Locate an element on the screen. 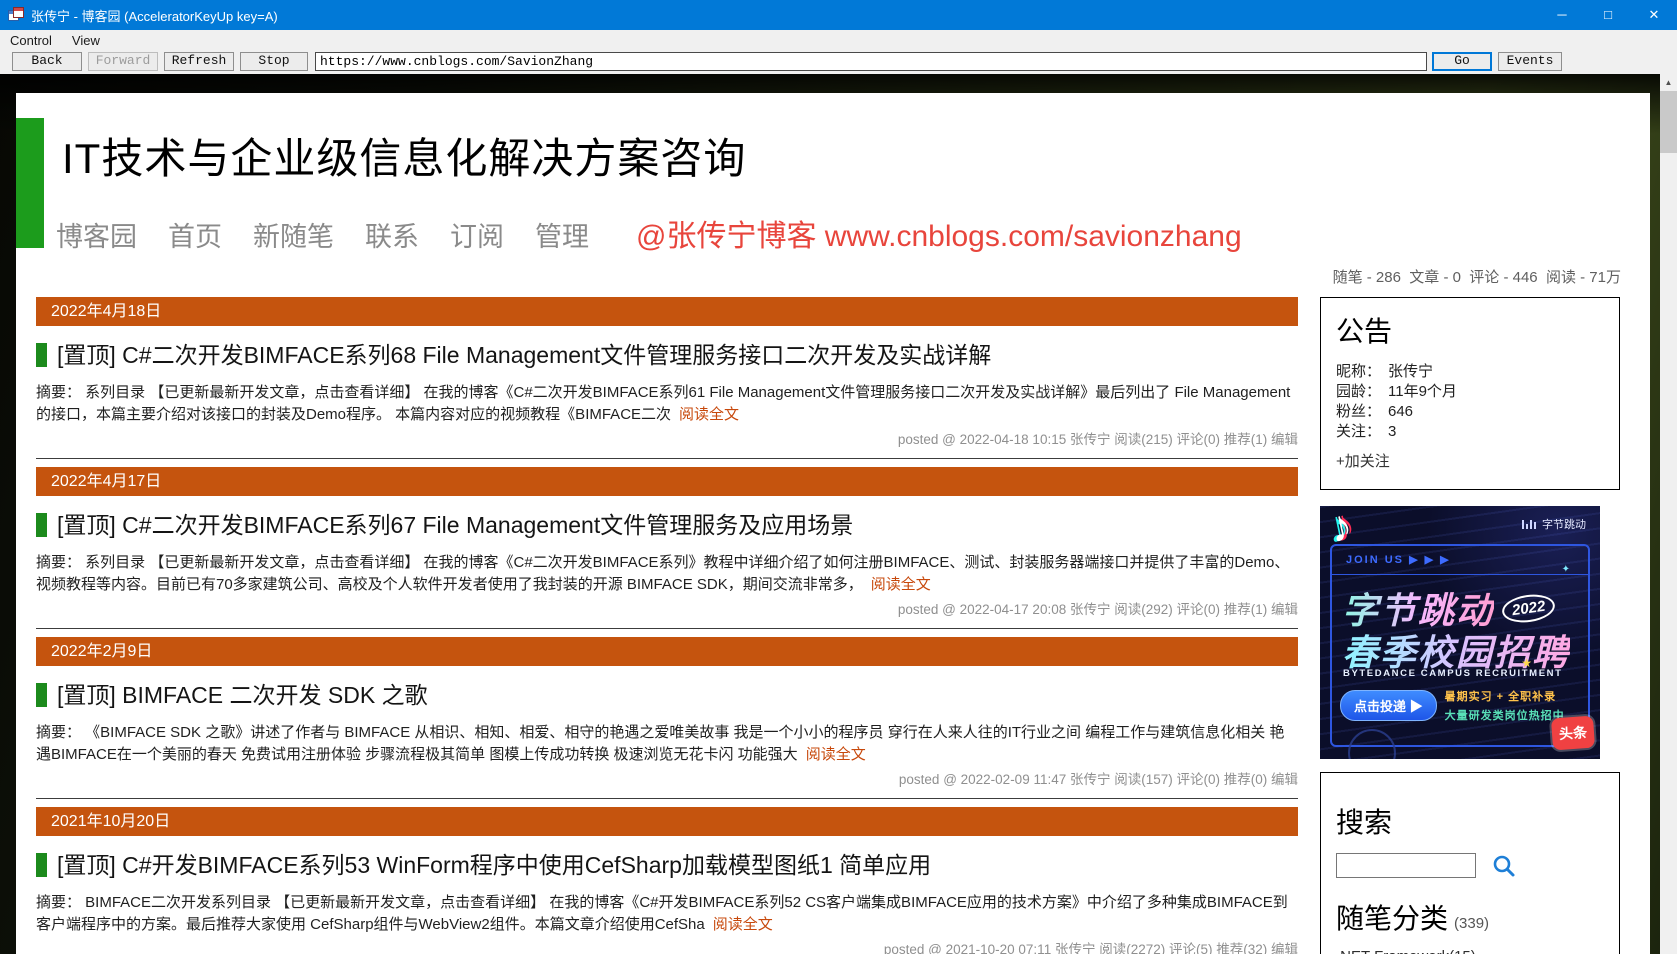 The width and height of the screenshot is (1677, 954). events-button: Events is located at coordinates (1530, 61).